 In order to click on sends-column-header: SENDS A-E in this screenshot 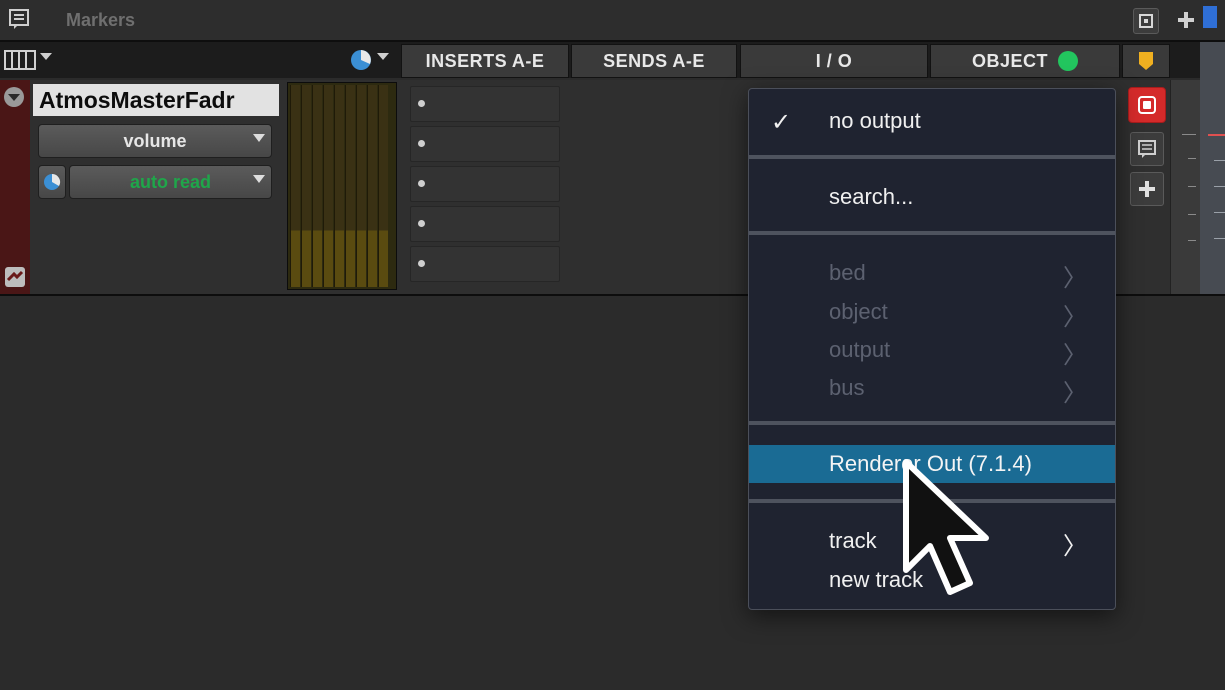, I will do `click(654, 61)`.